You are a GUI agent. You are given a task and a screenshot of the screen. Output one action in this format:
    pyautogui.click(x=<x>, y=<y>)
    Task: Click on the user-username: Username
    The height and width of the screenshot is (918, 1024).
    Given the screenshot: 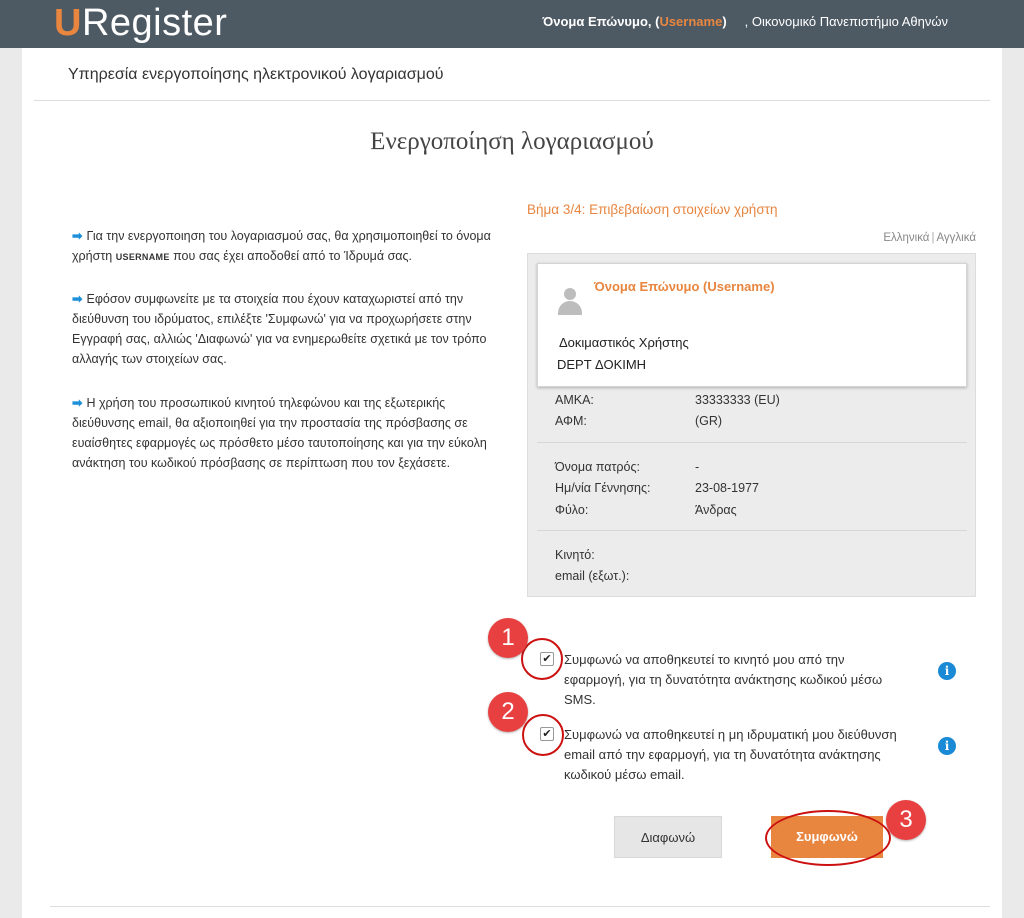 What is the action you would take?
    pyautogui.click(x=691, y=21)
    